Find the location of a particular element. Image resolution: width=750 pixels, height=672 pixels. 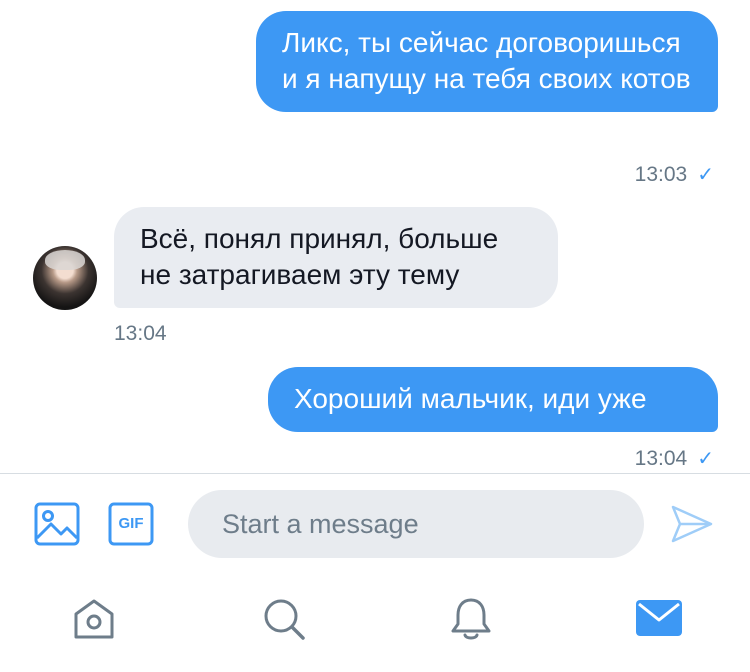

avatar is located at coordinates (65, 278).